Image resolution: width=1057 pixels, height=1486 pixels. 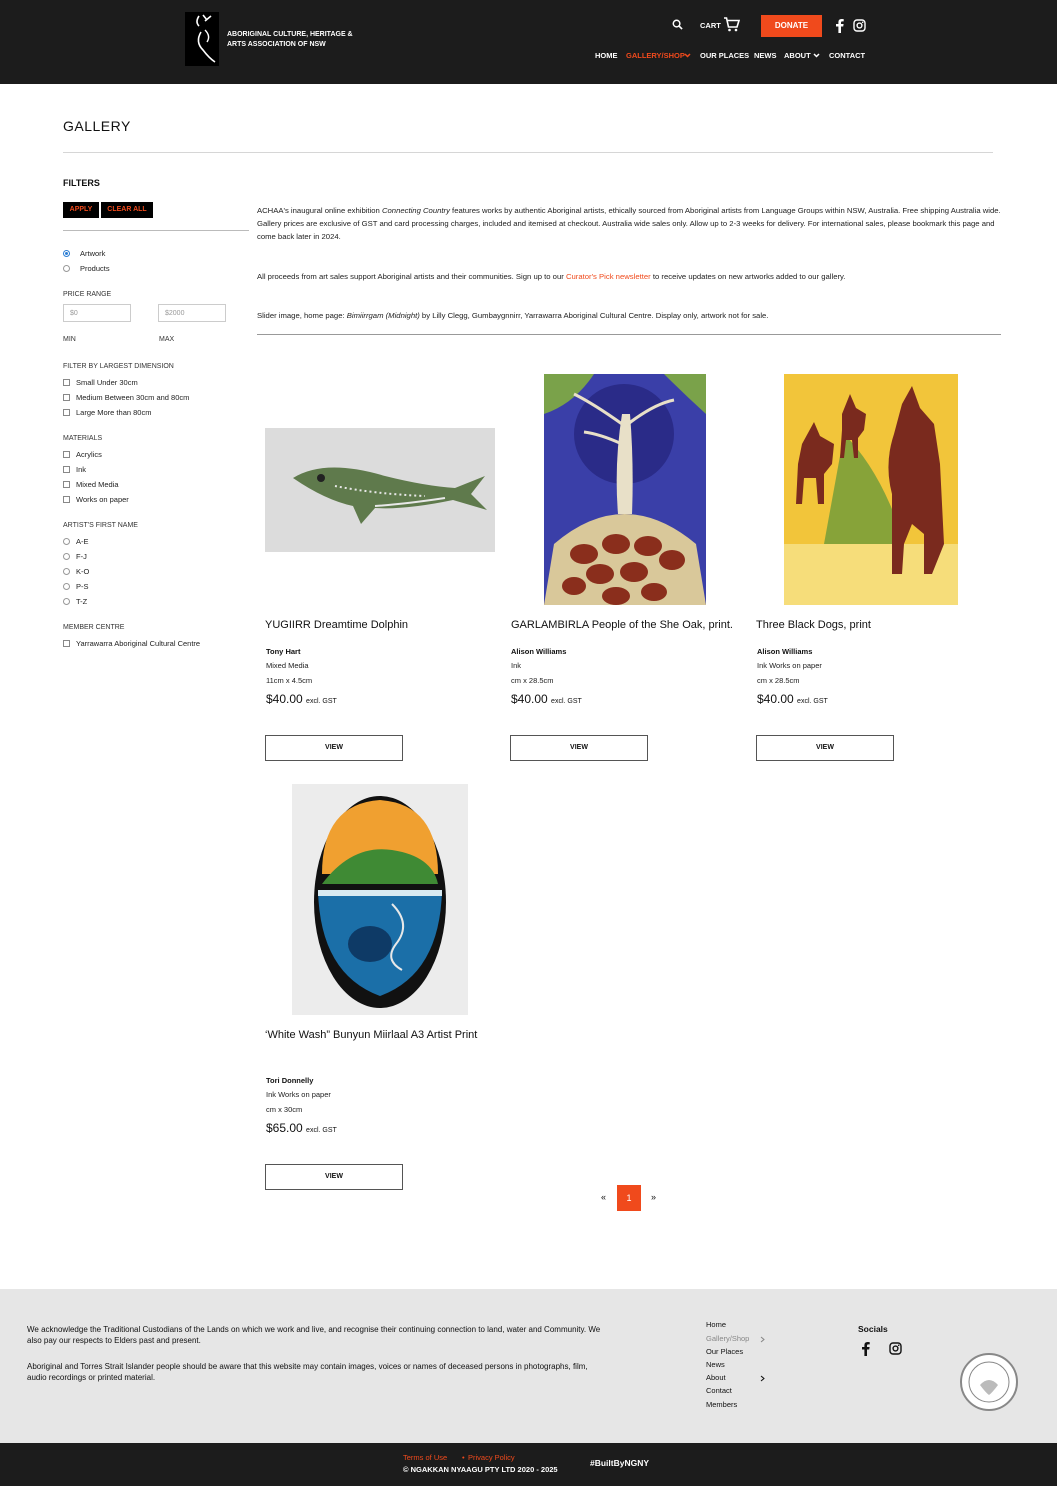 What do you see at coordinates (298, 1094) in the screenshot?
I see `product-material: Ink Works on paper` at bounding box center [298, 1094].